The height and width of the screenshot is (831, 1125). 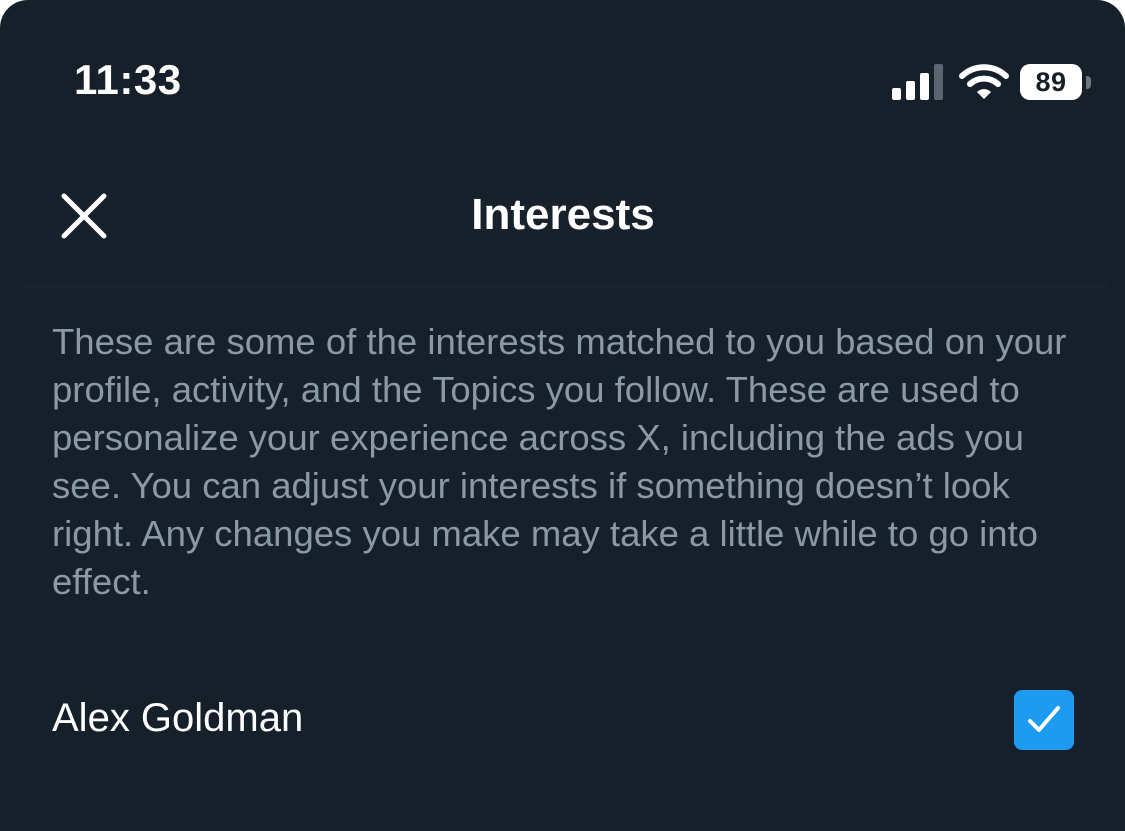 I want to click on battery-icon: 89, so click(x=1057, y=83).